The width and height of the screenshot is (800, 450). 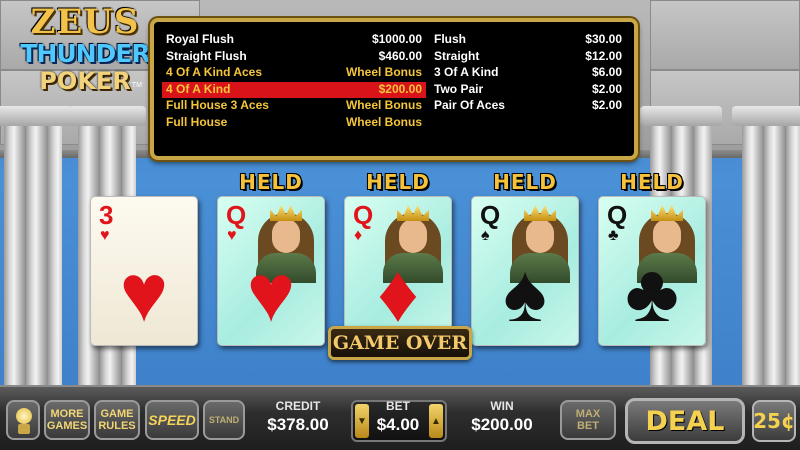 I want to click on game-logo: ZEUS THUNDER POKER TM, so click(x=85, y=49).